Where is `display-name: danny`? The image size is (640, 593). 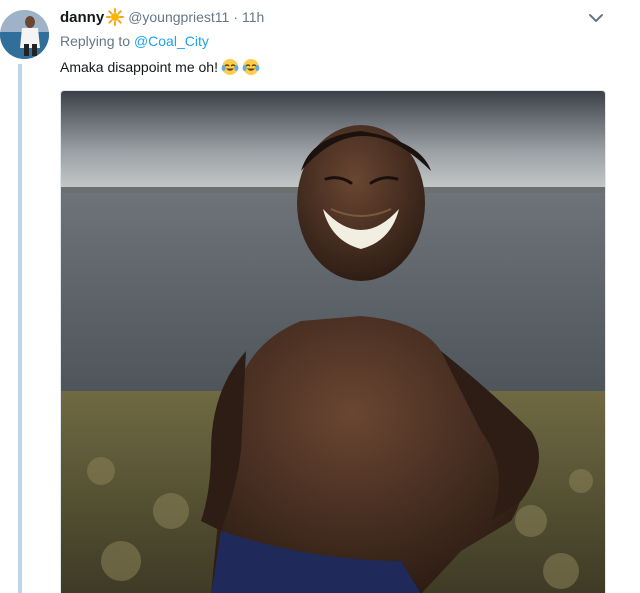 display-name: danny is located at coordinates (82, 17).